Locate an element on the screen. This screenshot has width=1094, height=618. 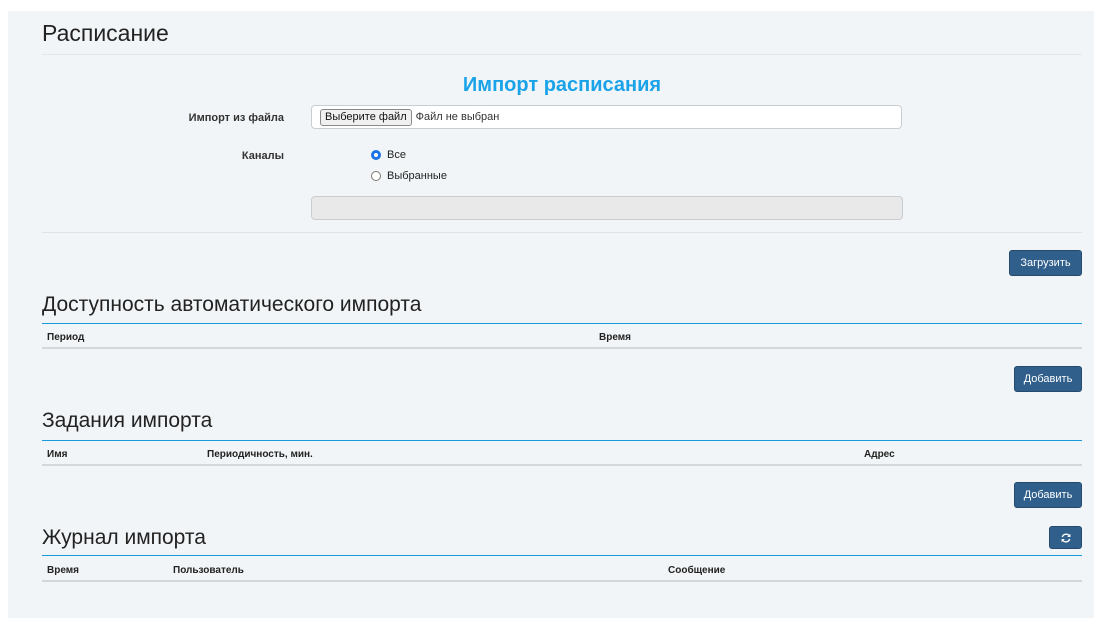
import-log-rule is located at coordinates (562, 555).